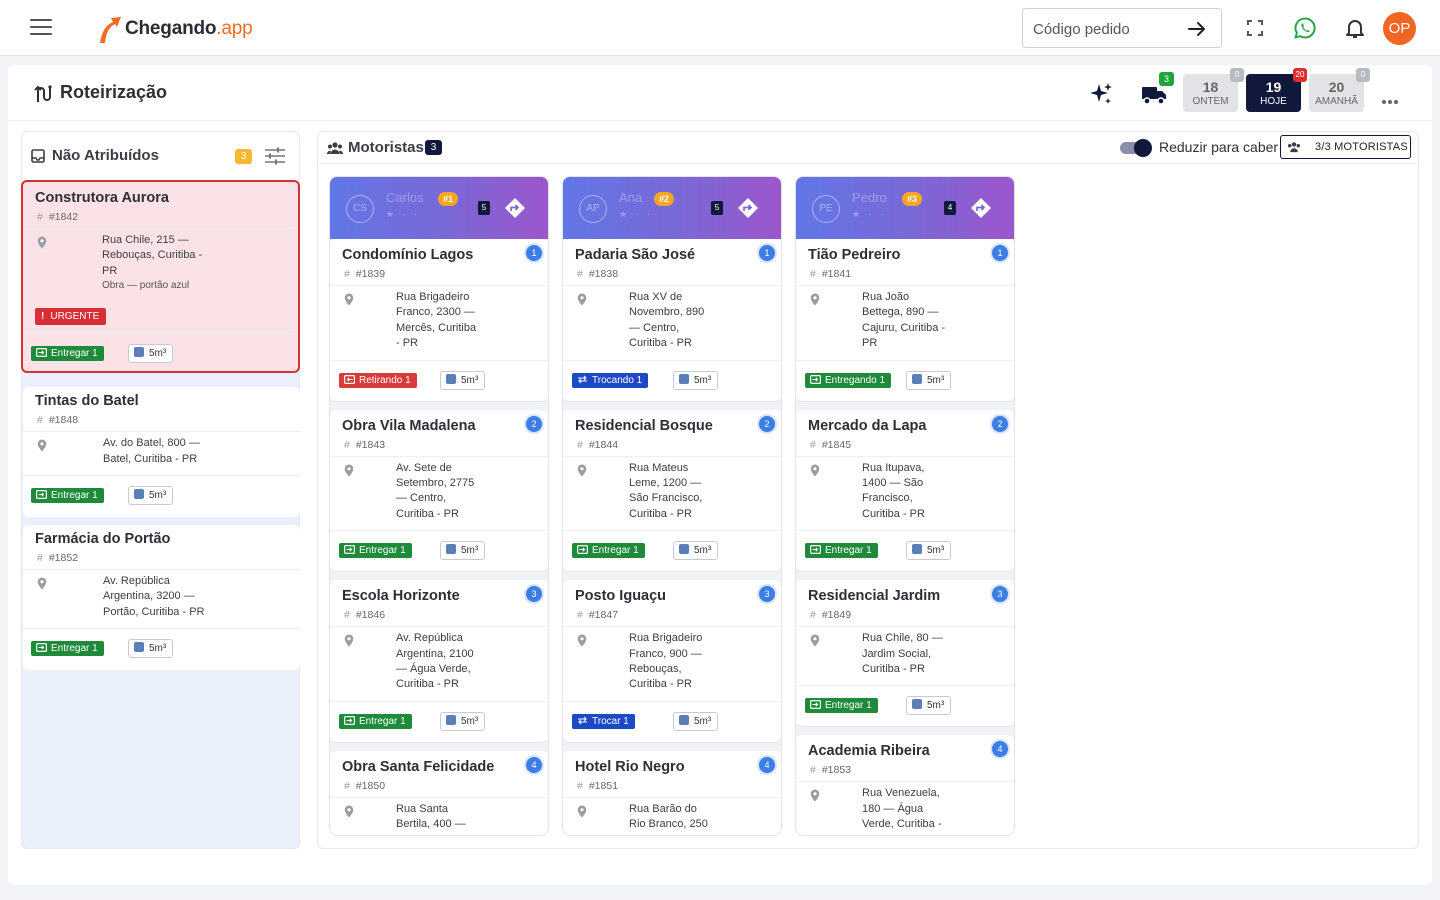  I want to click on order-code-input, so click(1108, 29).